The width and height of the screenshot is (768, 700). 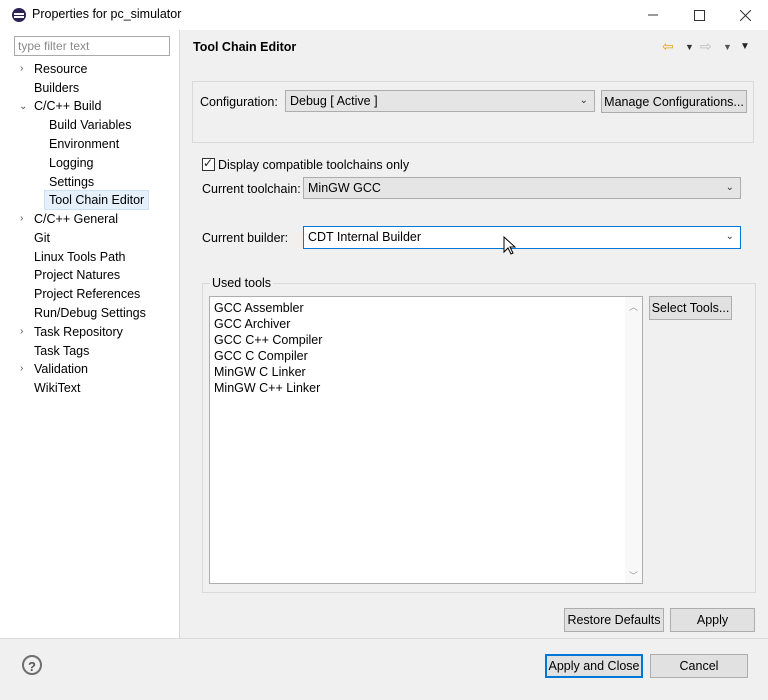 I want to click on list-item: GCC Archiver, so click(x=252, y=324).